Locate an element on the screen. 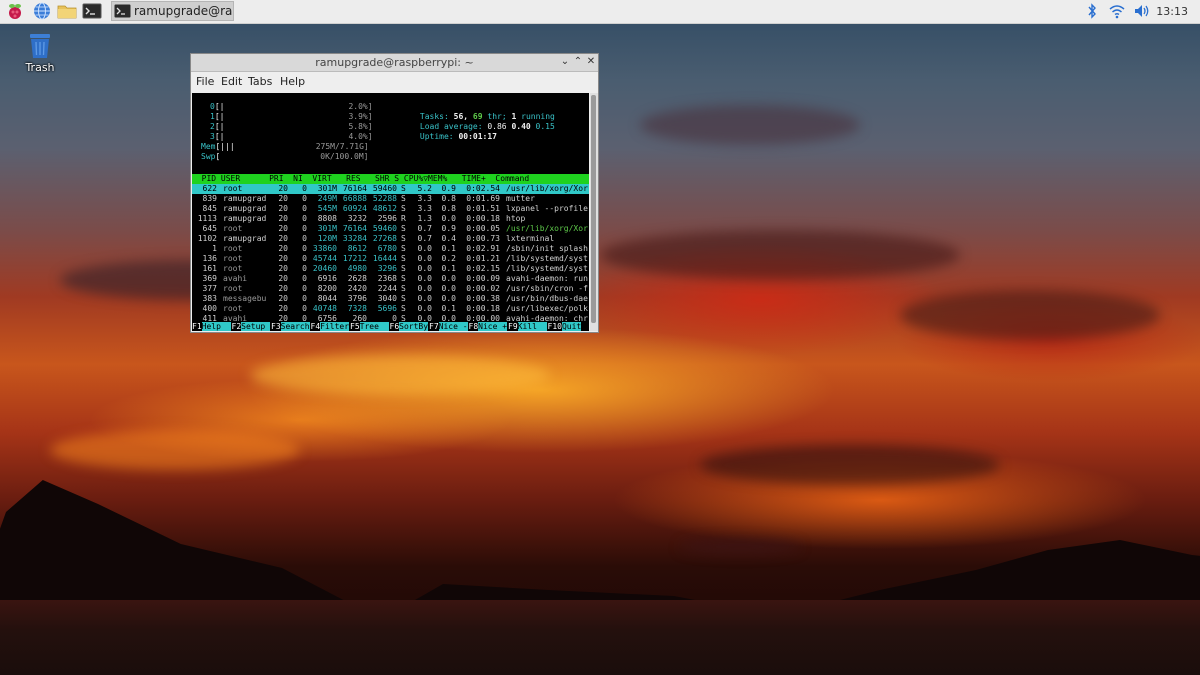 This screenshot has height=675, width=1200. fkey-f2: F2Setup is located at coordinates (251, 326).